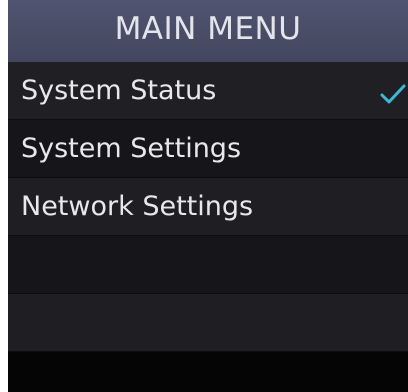 This screenshot has height=392, width=408. Describe the element at coordinates (119, 90) in the screenshot. I see `menu-item-label: System Status` at that location.